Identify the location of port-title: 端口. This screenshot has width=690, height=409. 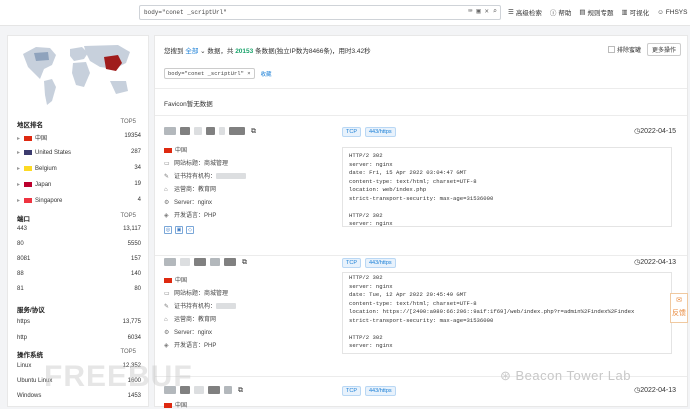
(23, 219).